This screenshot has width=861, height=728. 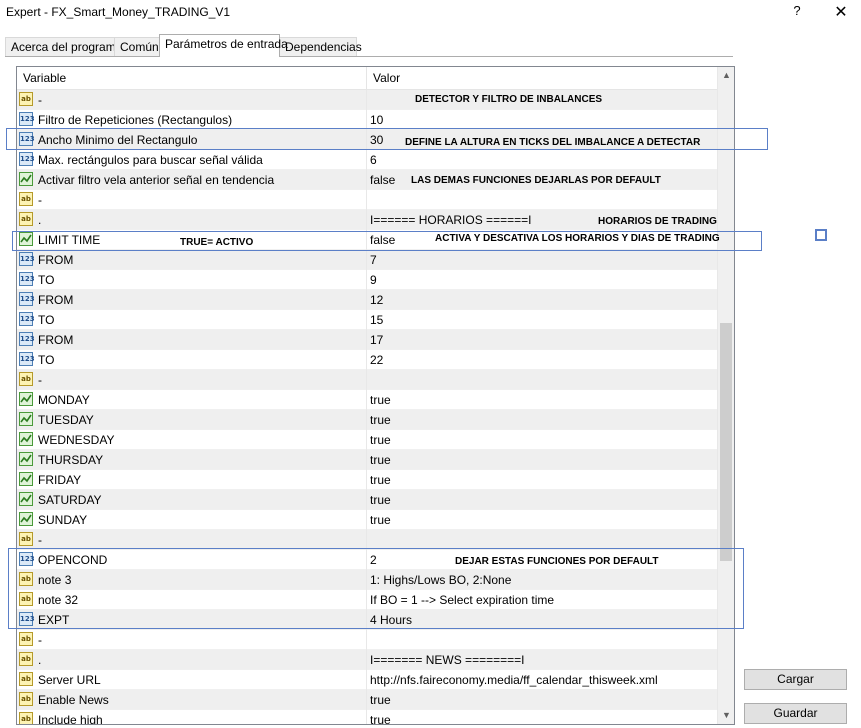 What do you see at coordinates (223, 45) in the screenshot?
I see `tab-input-parameters: Parámetros de entrada` at bounding box center [223, 45].